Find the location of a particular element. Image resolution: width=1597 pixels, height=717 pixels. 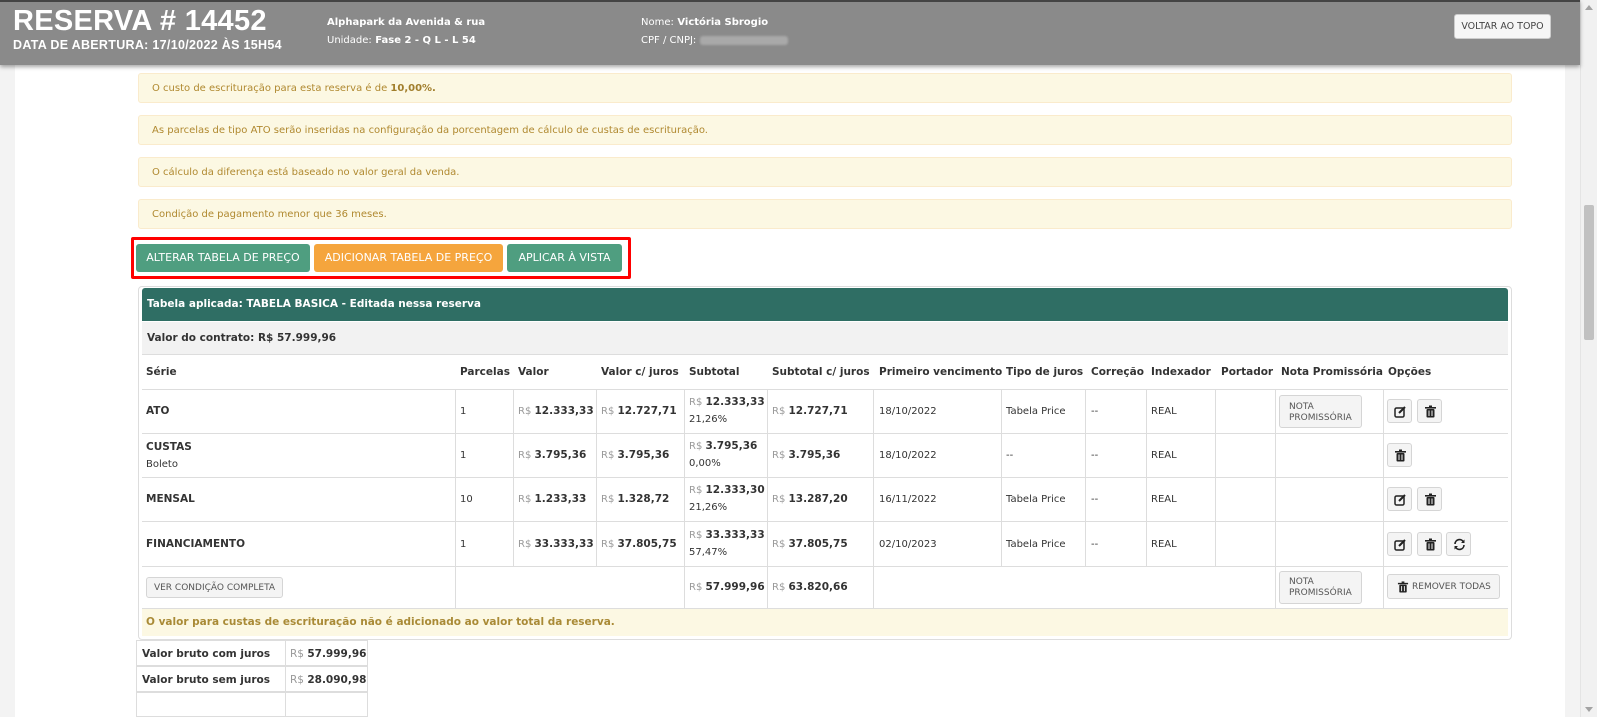

apply-cash-button: APLICAR À VISTA is located at coordinates (564, 258).